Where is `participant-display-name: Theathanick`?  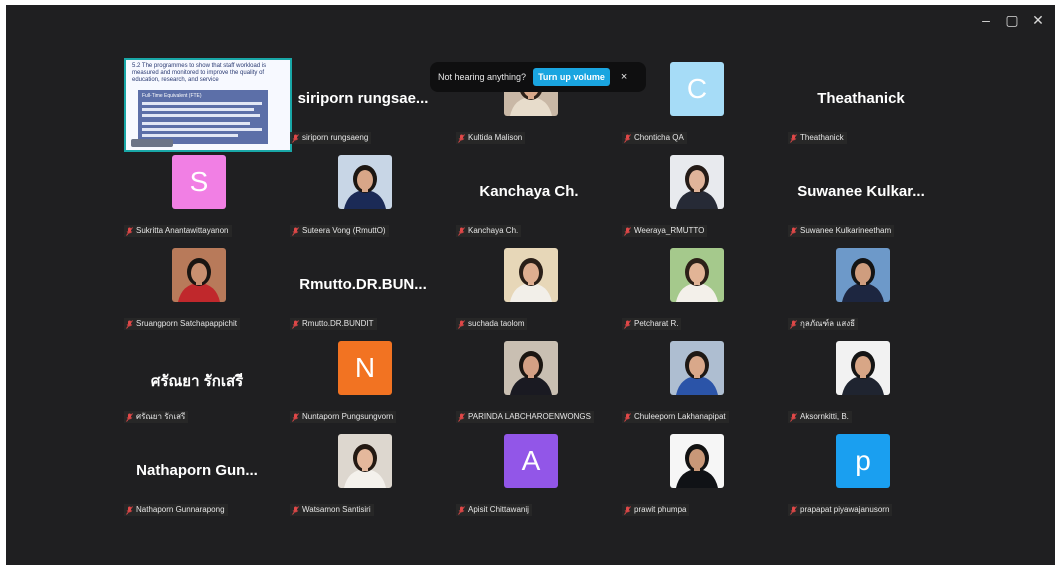
participant-display-name: Theathanick is located at coordinates (861, 98).